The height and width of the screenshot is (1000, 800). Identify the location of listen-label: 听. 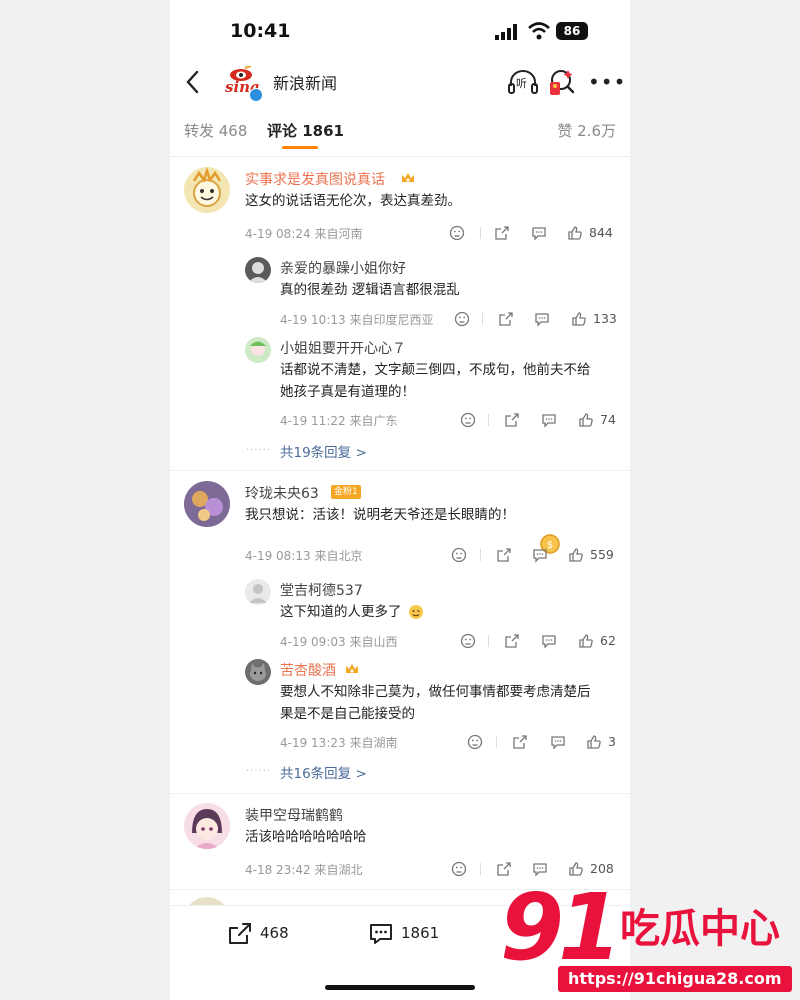
(521, 83).